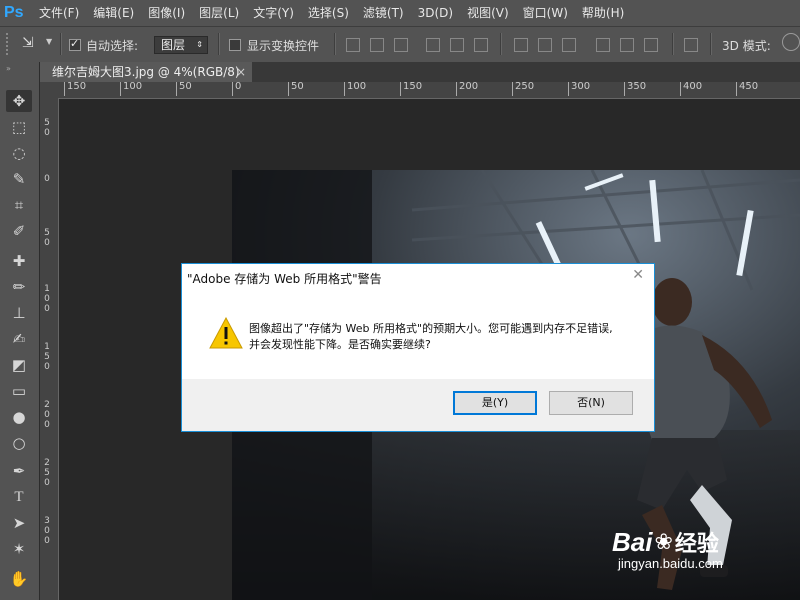 This screenshot has height=600, width=800. I want to click on distribute-bottom-icon, so click(569, 45).